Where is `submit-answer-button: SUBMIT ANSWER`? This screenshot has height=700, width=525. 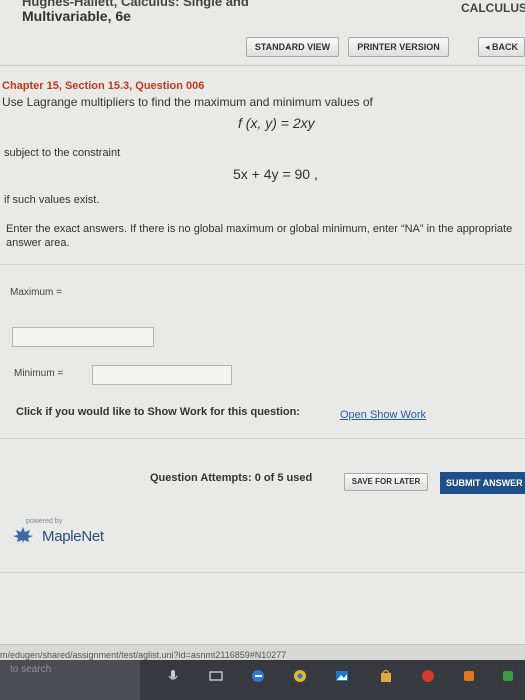
submit-answer-button: SUBMIT ANSWER is located at coordinates (482, 483).